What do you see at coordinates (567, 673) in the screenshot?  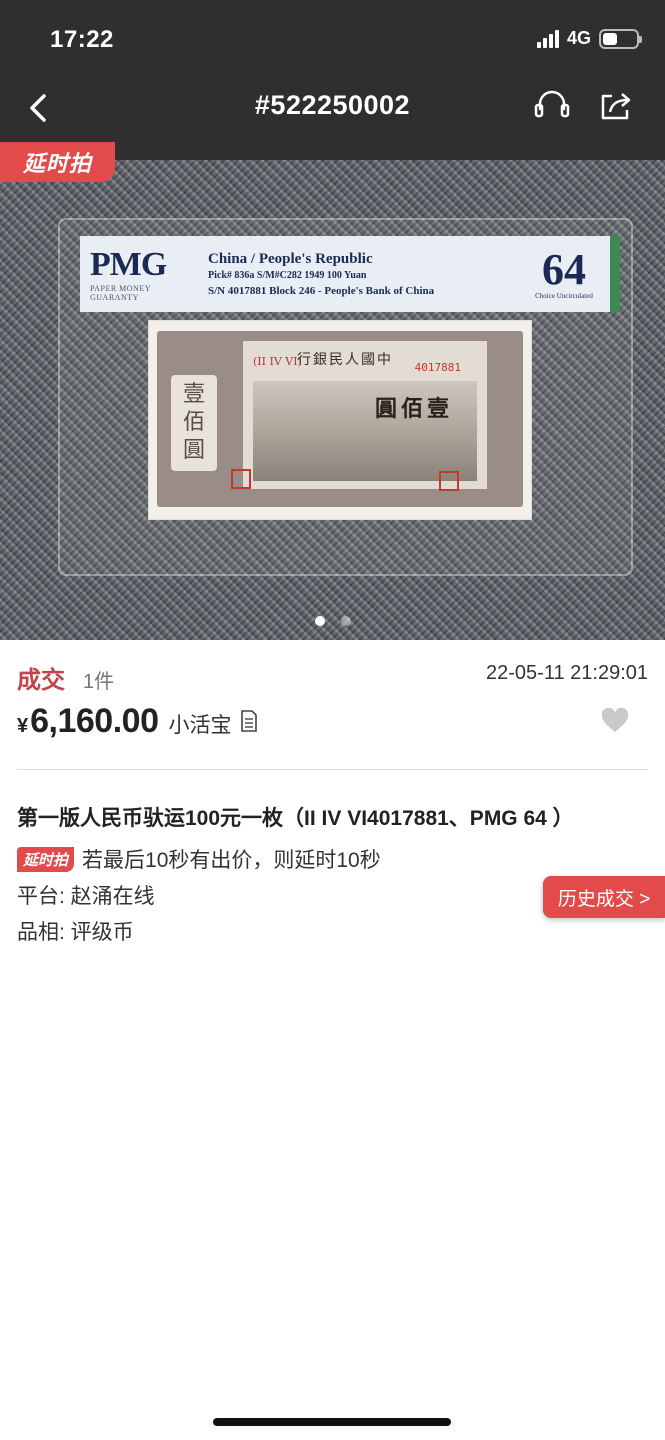 I see `deal-datetime: 22-05-11 21:29:01` at bounding box center [567, 673].